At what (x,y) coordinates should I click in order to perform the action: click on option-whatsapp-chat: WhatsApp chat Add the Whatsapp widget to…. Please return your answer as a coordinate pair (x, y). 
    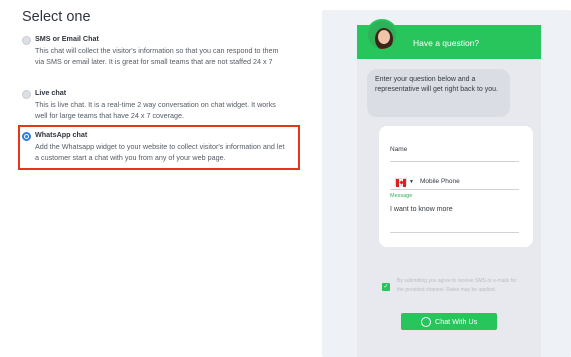
    Looking at the image, I should click on (161, 148).